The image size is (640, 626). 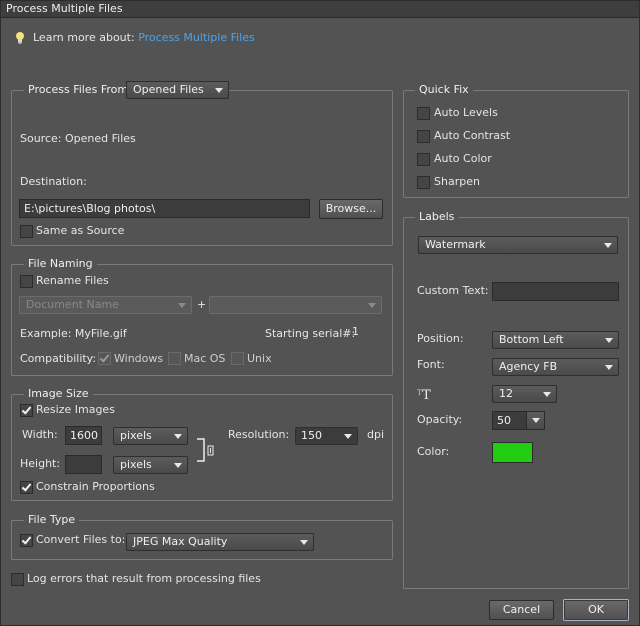 What do you see at coordinates (423, 159) in the screenshot?
I see `auto-color-checkbox` at bounding box center [423, 159].